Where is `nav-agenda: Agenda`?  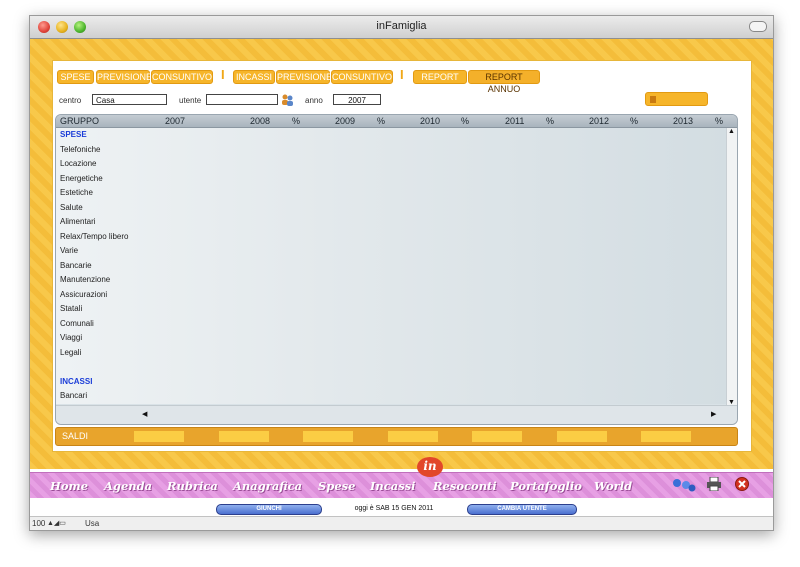 nav-agenda: Agenda is located at coordinates (128, 486).